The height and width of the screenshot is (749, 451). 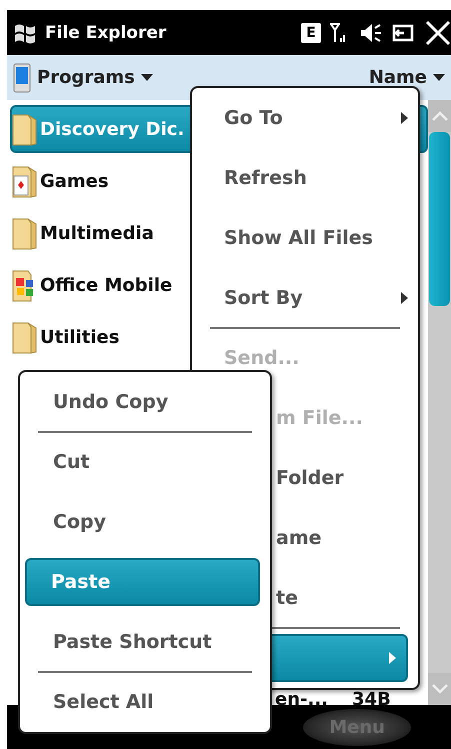 I want to click on file-size: 34B, so click(x=371, y=699).